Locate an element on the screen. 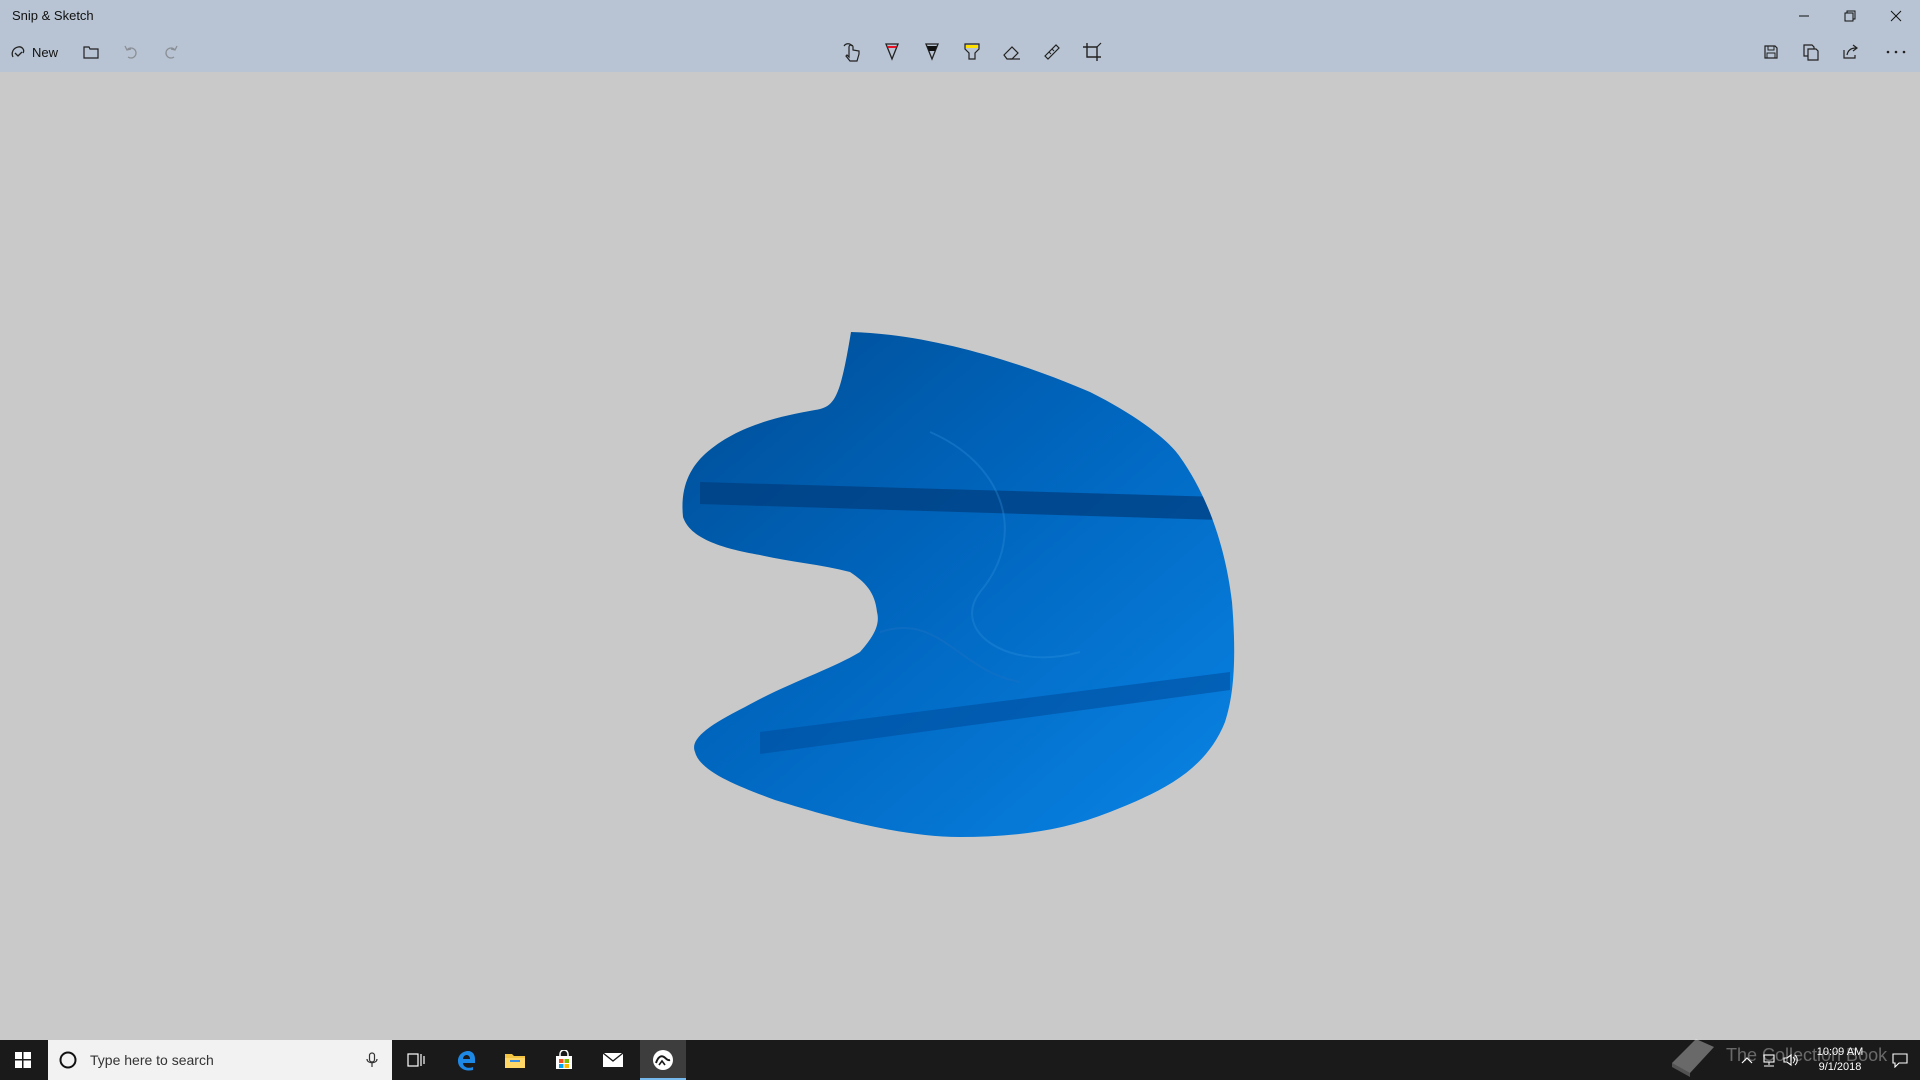 The width and height of the screenshot is (1920, 1080). redo-button is located at coordinates (171, 52).